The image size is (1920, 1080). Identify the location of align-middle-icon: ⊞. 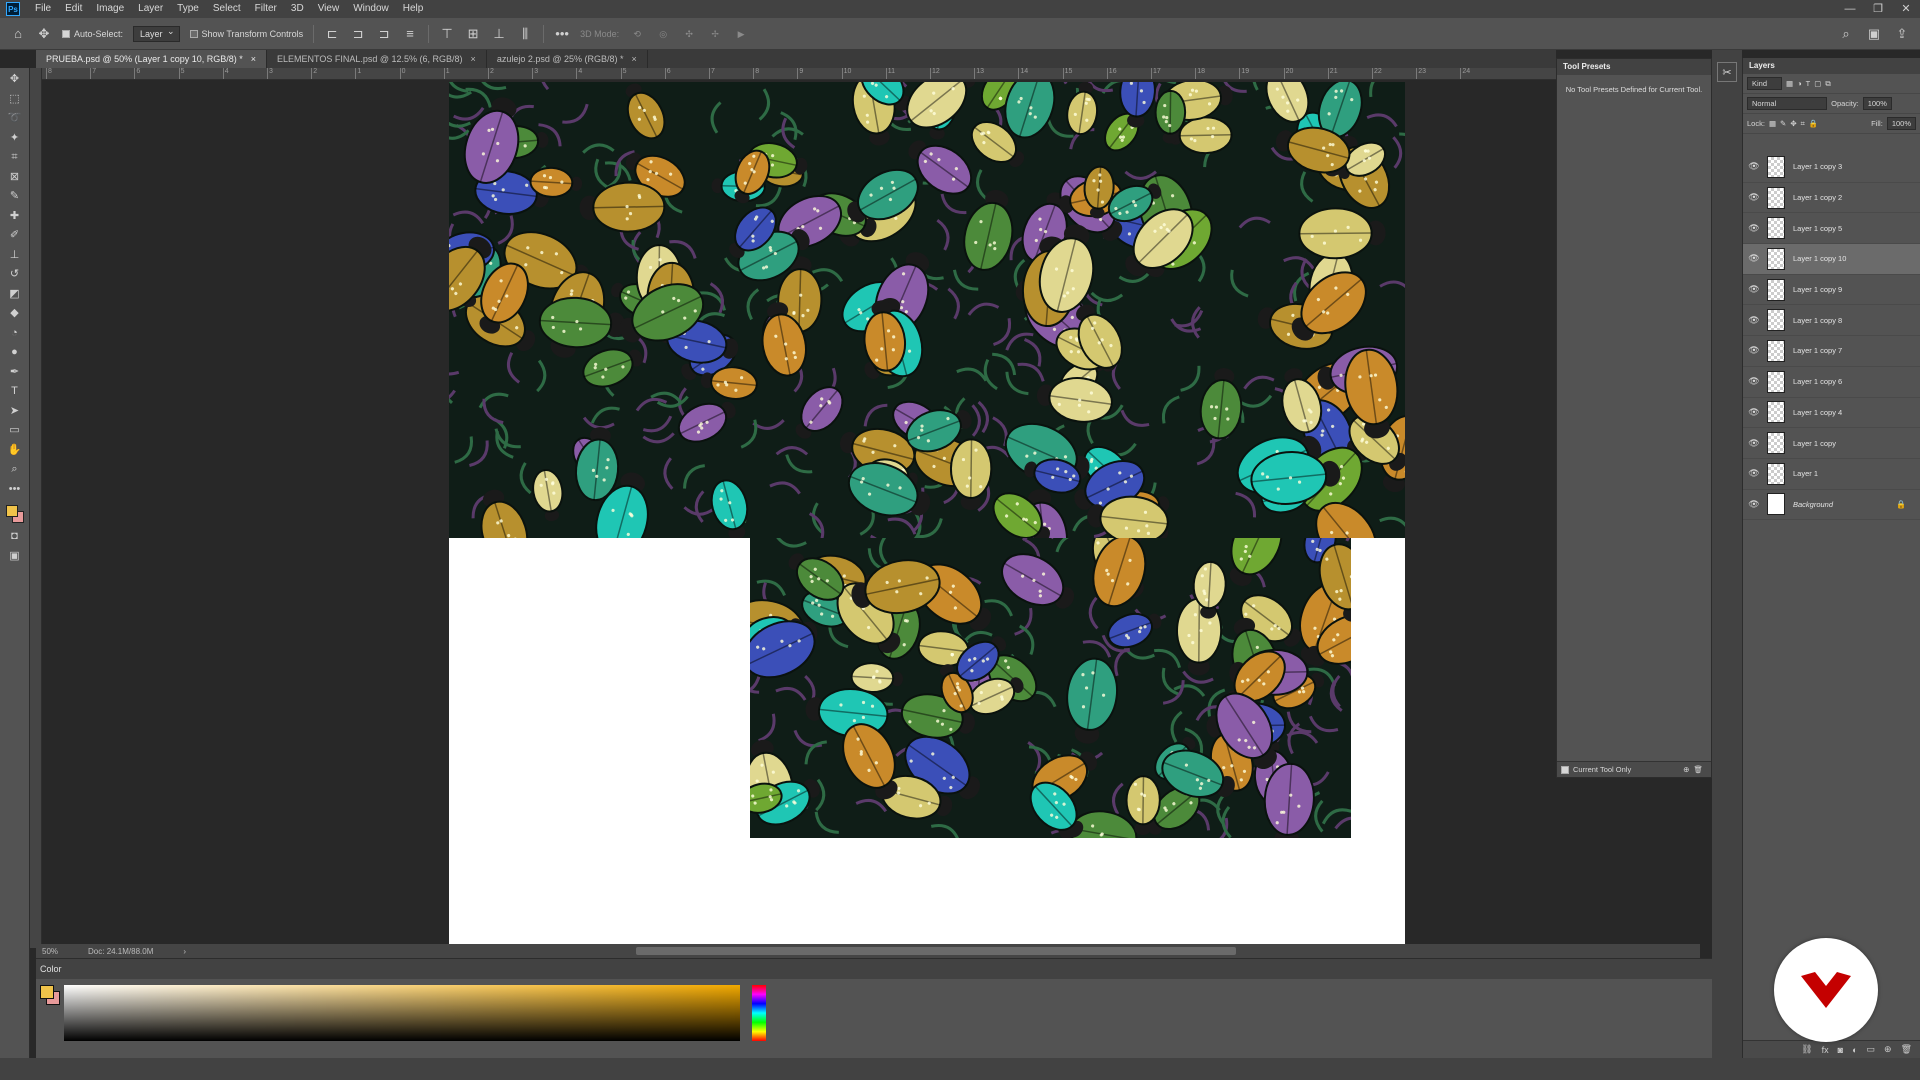
(473, 34).